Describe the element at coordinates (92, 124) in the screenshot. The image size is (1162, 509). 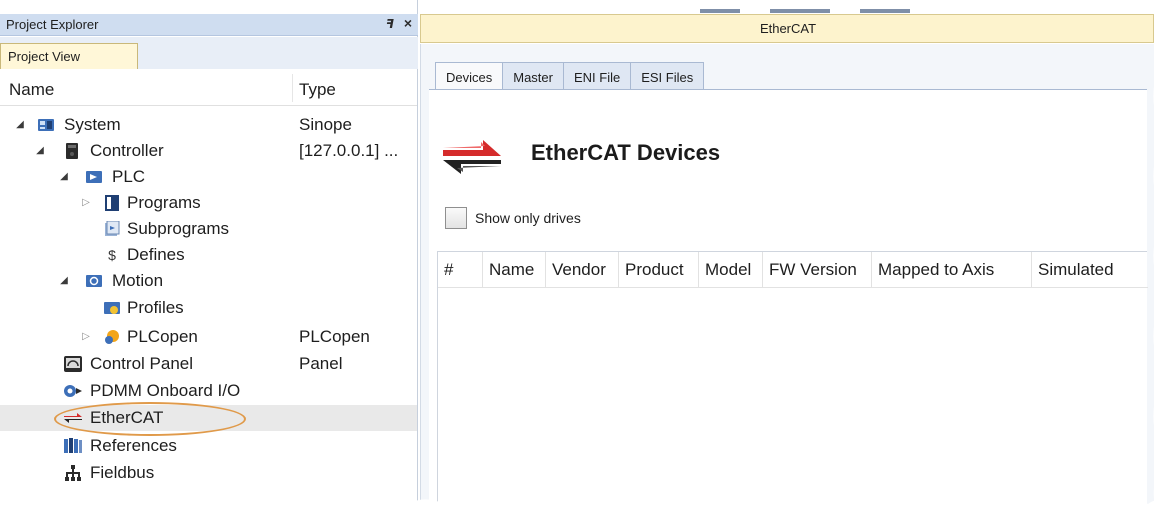
I see `tree-item-label: System` at that location.